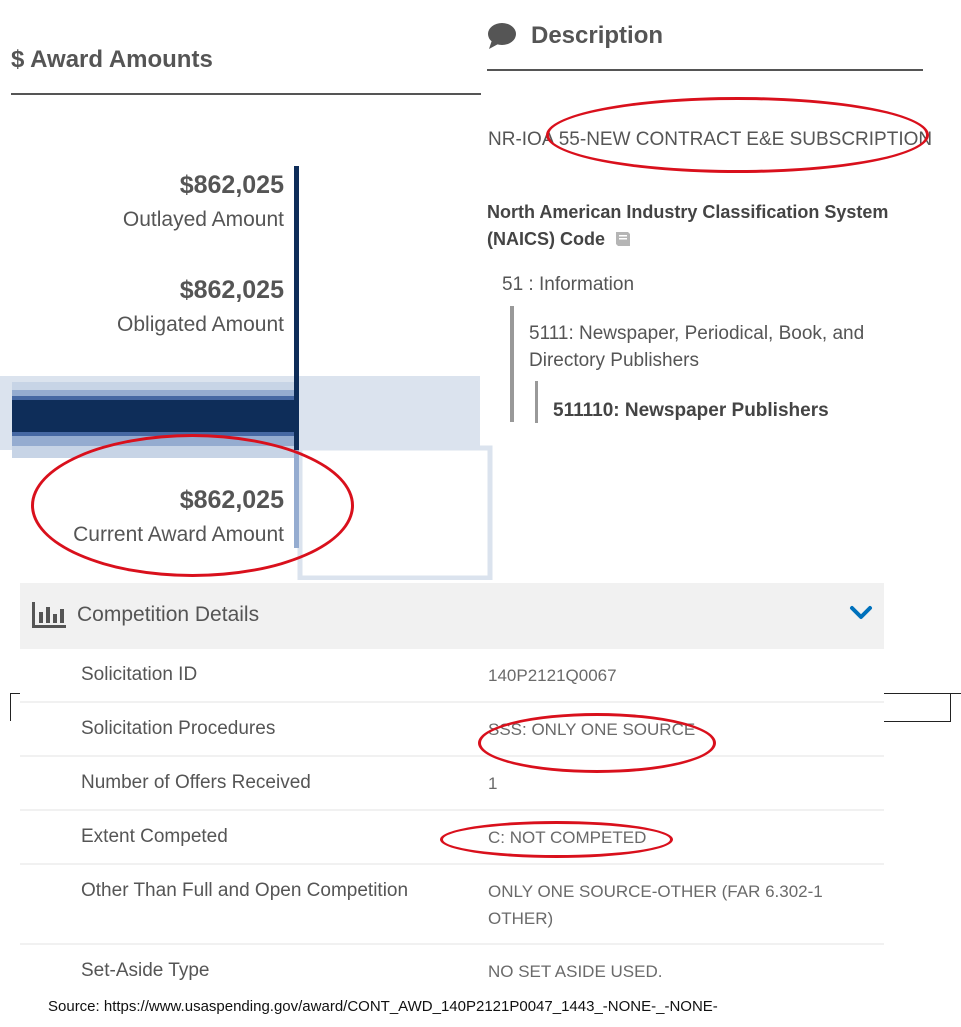 This screenshot has width=961, height=1027. Describe the element at coordinates (614, 360) in the screenshot. I see `naics-level-2-line2: Directory Publishers` at that location.